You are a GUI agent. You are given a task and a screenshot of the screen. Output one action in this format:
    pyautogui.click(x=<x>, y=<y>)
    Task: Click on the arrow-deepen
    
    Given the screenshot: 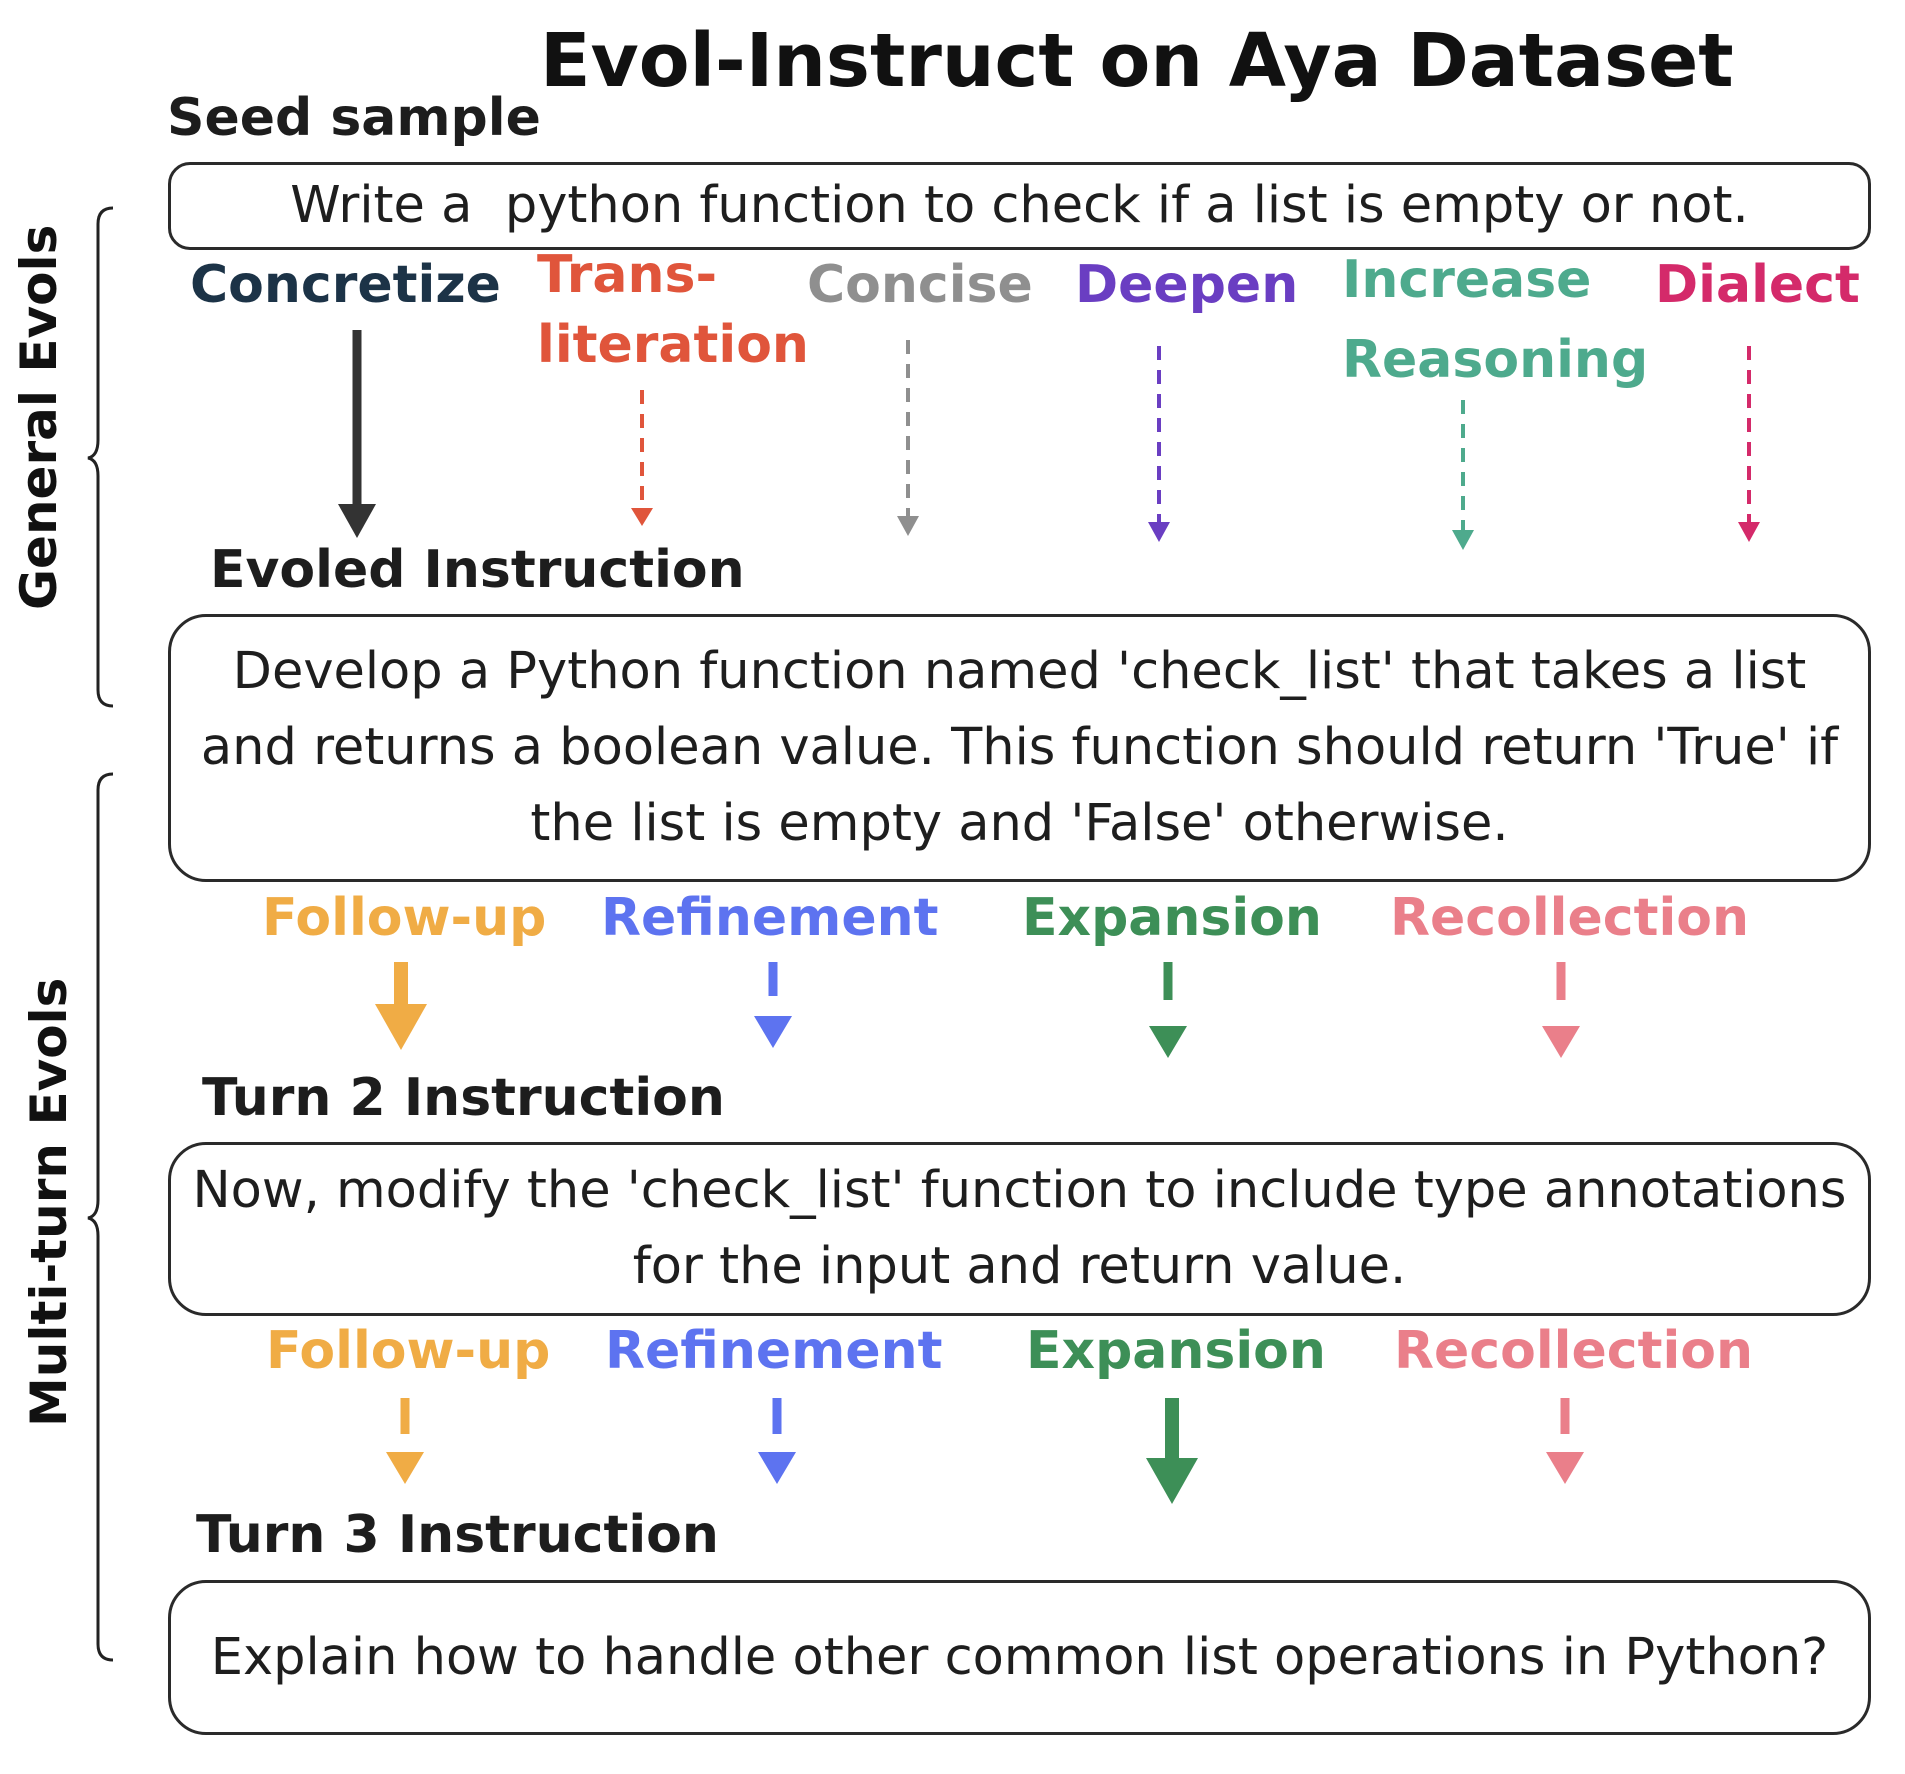 What is the action you would take?
    pyautogui.click(x=1159, y=444)
    